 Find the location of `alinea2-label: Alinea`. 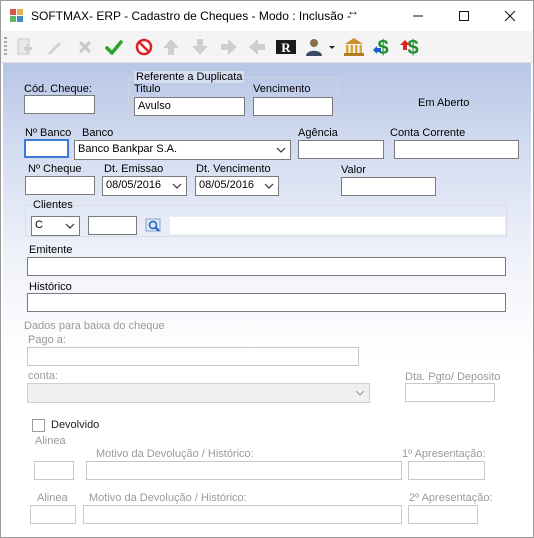

alinea2-label: Alinea is located at coordinates (52, 498).